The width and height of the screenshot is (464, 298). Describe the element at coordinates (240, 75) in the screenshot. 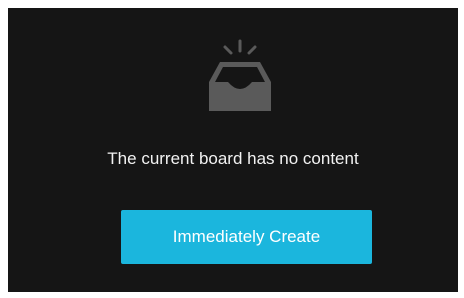

I see `empty-inbox-icon` at that location.